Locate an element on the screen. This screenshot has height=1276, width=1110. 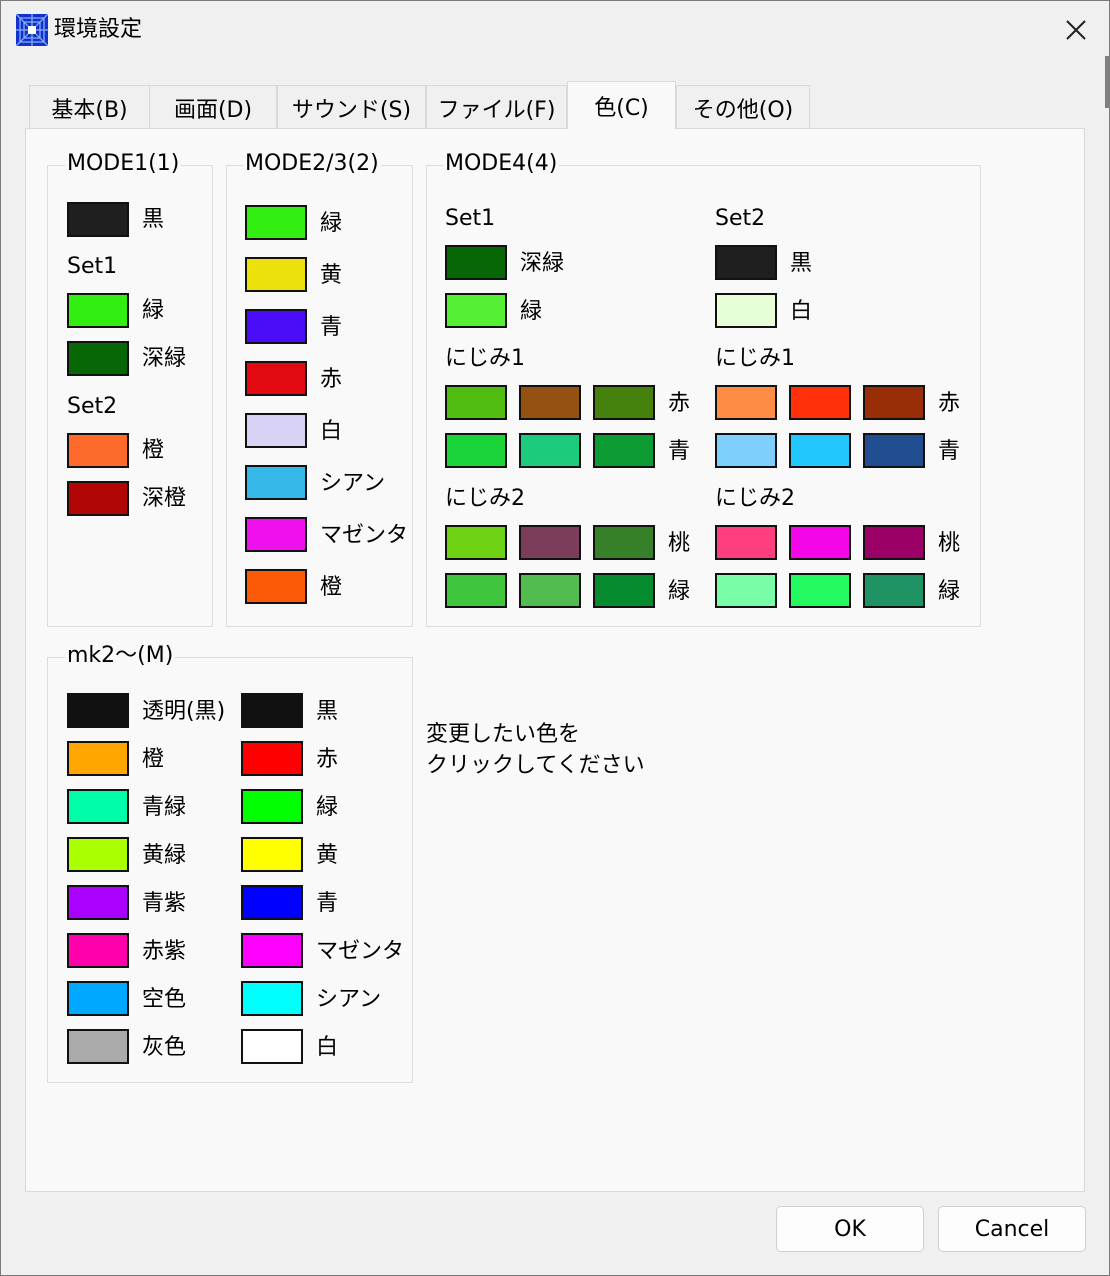
set1-label: Set1 is located at coordinates (92, 266).